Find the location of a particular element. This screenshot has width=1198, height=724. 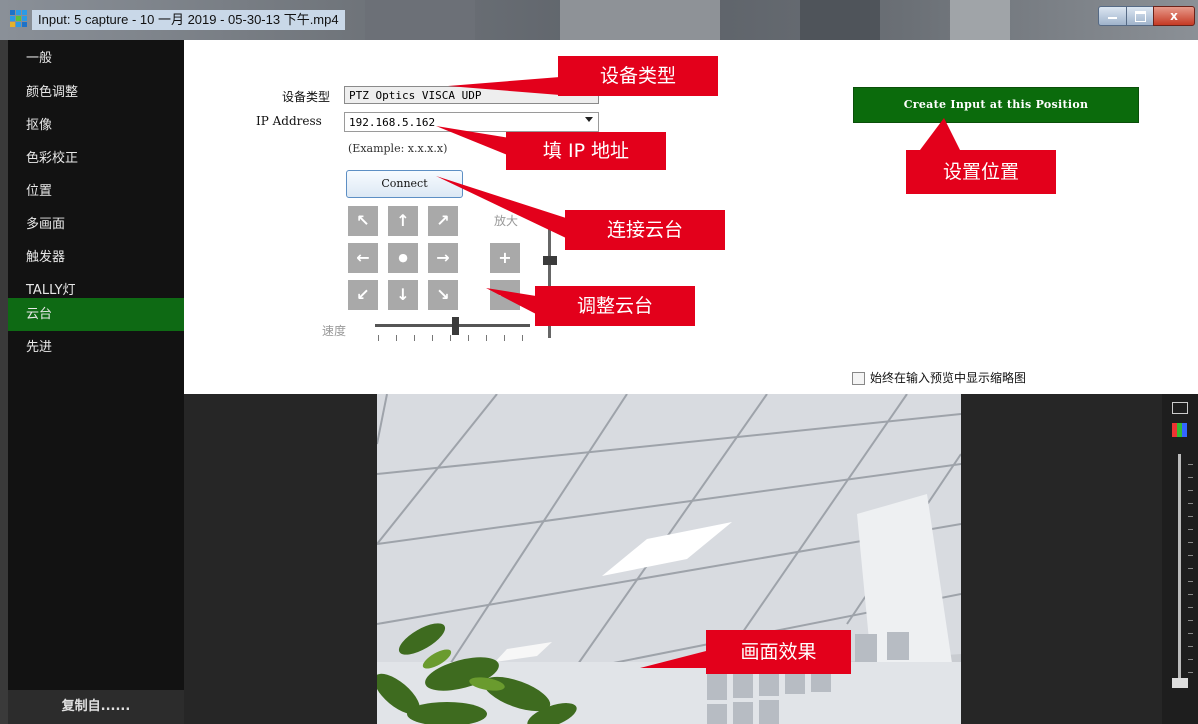

callout-adjust-ptz: 调整云台 is located at coordinates (615, 306).